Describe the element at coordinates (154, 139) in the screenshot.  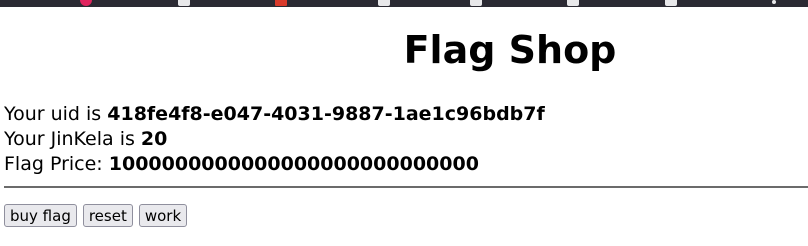
I see `jinkela-value: 20` at that location.